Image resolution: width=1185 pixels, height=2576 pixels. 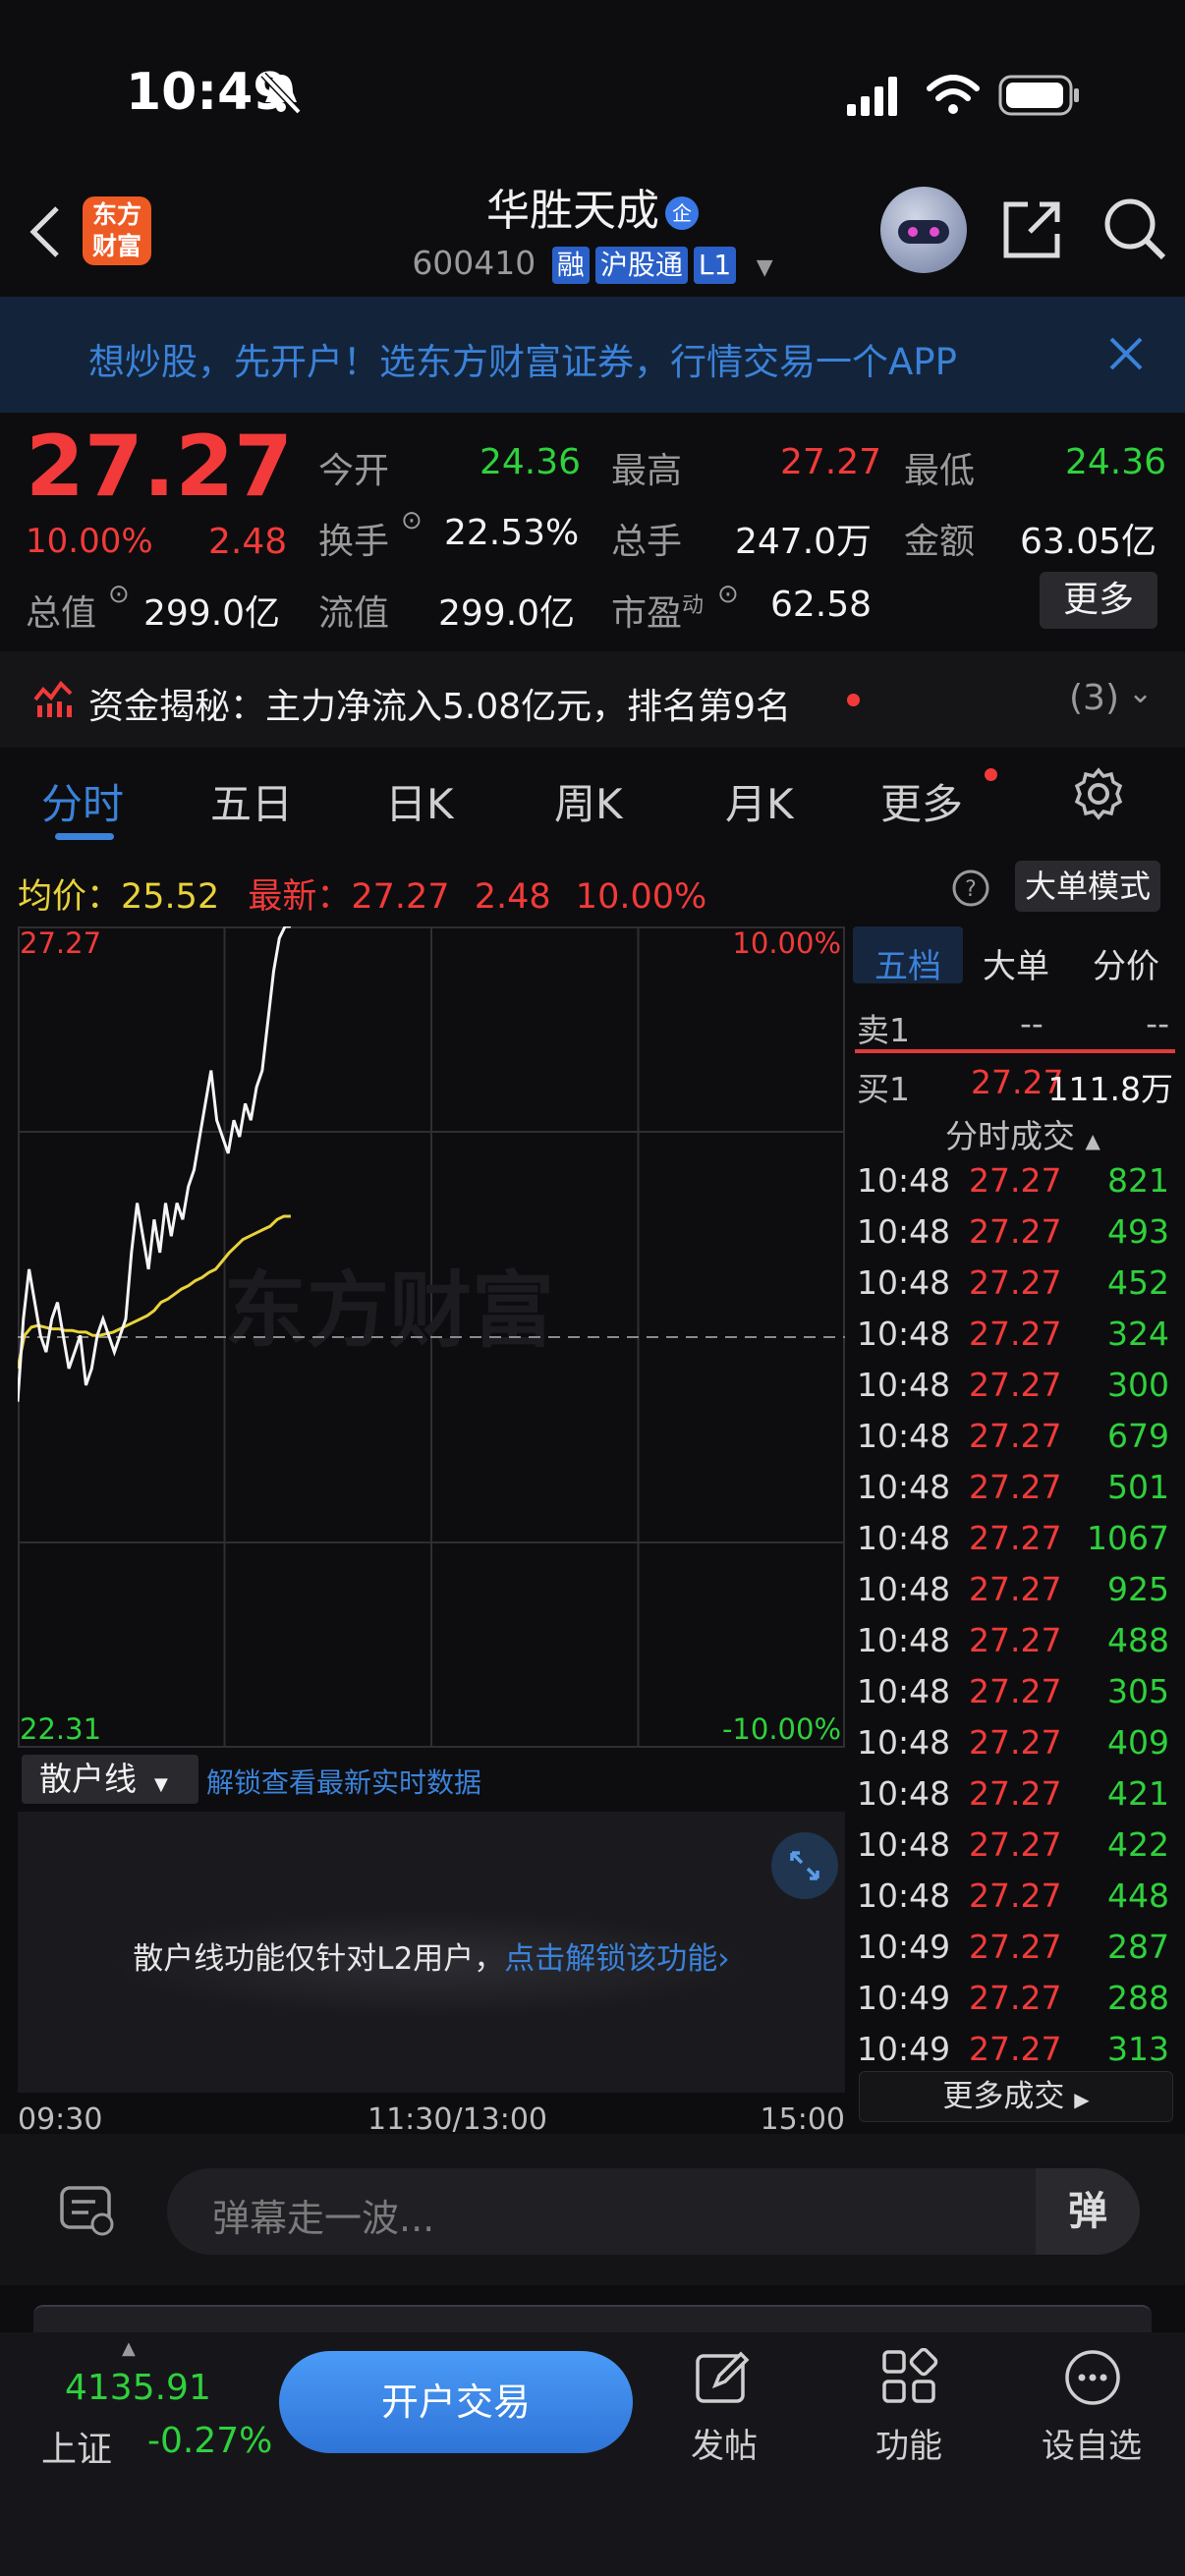 What do you see at coordinates (432, 1959) in the screenshot?
I see `retail-notice: 散户线功能仅针对L2用户，点击解锁该功能›` at bounding box center [432, 1959].